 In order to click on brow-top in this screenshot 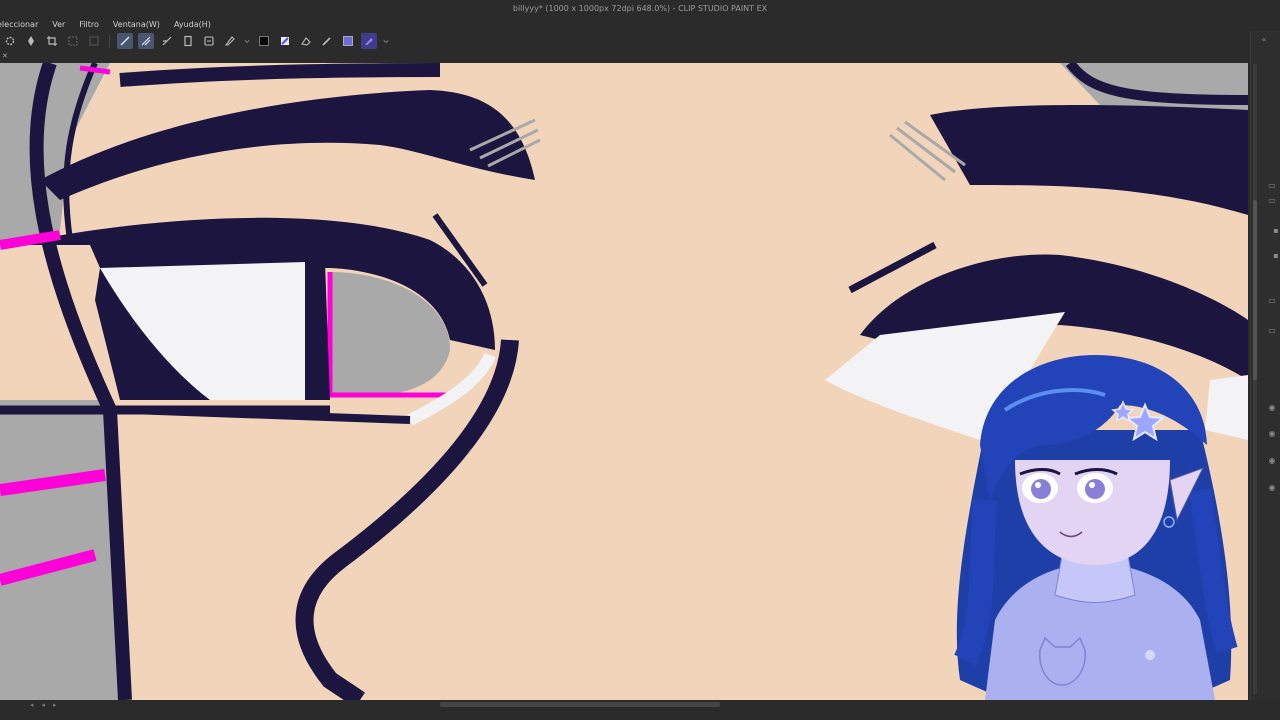, I will do `click(280, 75)`.